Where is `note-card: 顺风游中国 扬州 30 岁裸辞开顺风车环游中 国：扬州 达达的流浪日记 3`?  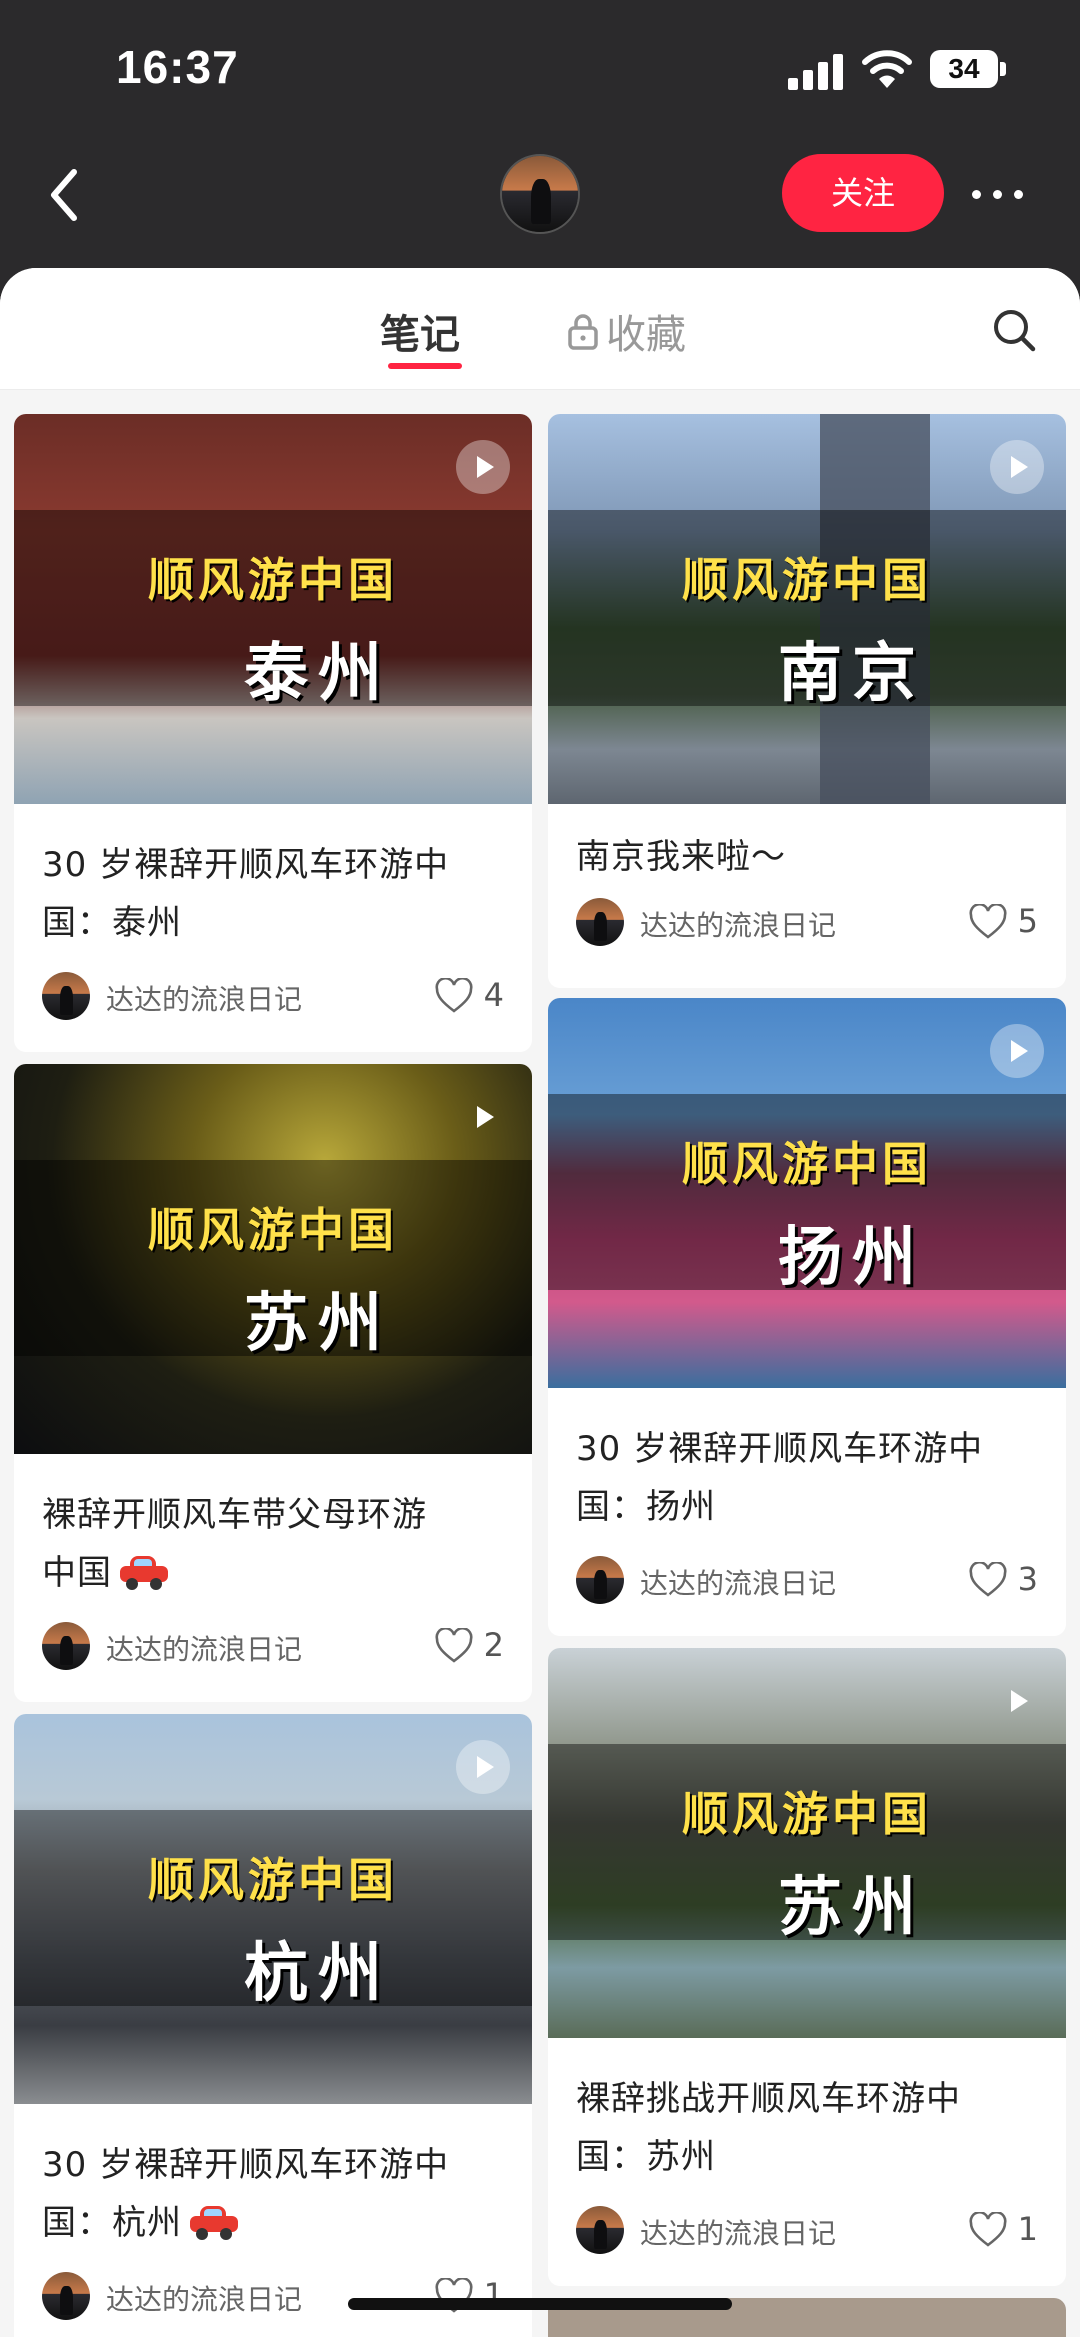 note-card: 顺风游中国 扬州 30 岁裸辞开顺风车环游中 国：扬州 达达的流浪日记 3 is located at coordinates (807, 1317).